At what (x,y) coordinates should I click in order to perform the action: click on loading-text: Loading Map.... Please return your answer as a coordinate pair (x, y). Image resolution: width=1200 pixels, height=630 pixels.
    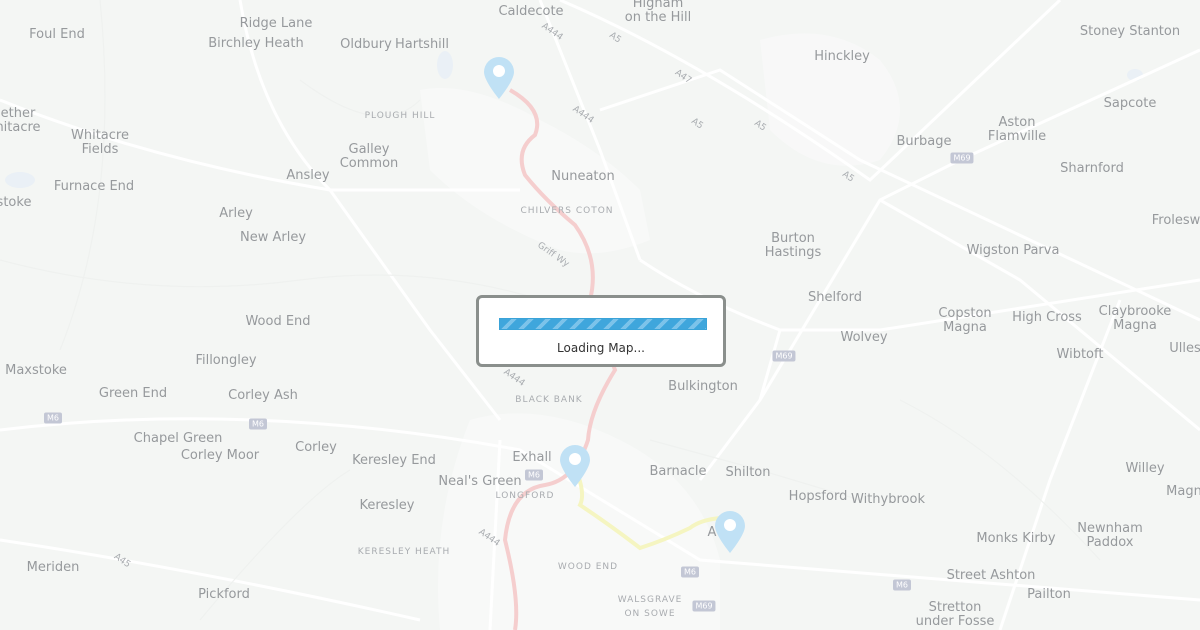
    Looking at the image, I should click on (601, 348).